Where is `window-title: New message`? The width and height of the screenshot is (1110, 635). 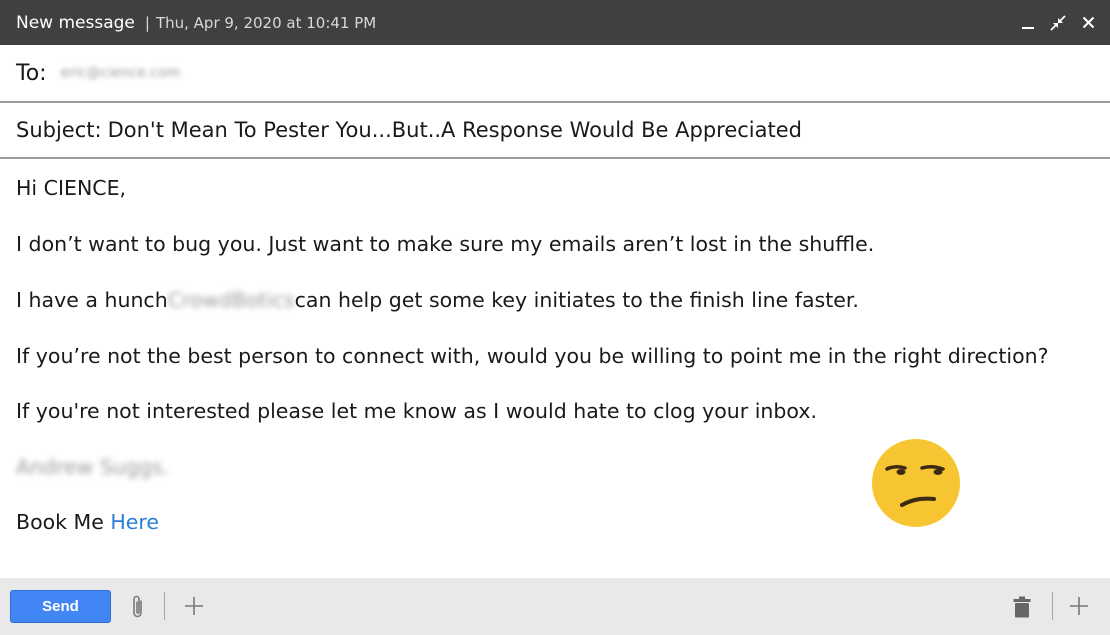
window-title: New message is located at coordinates (75, 22).